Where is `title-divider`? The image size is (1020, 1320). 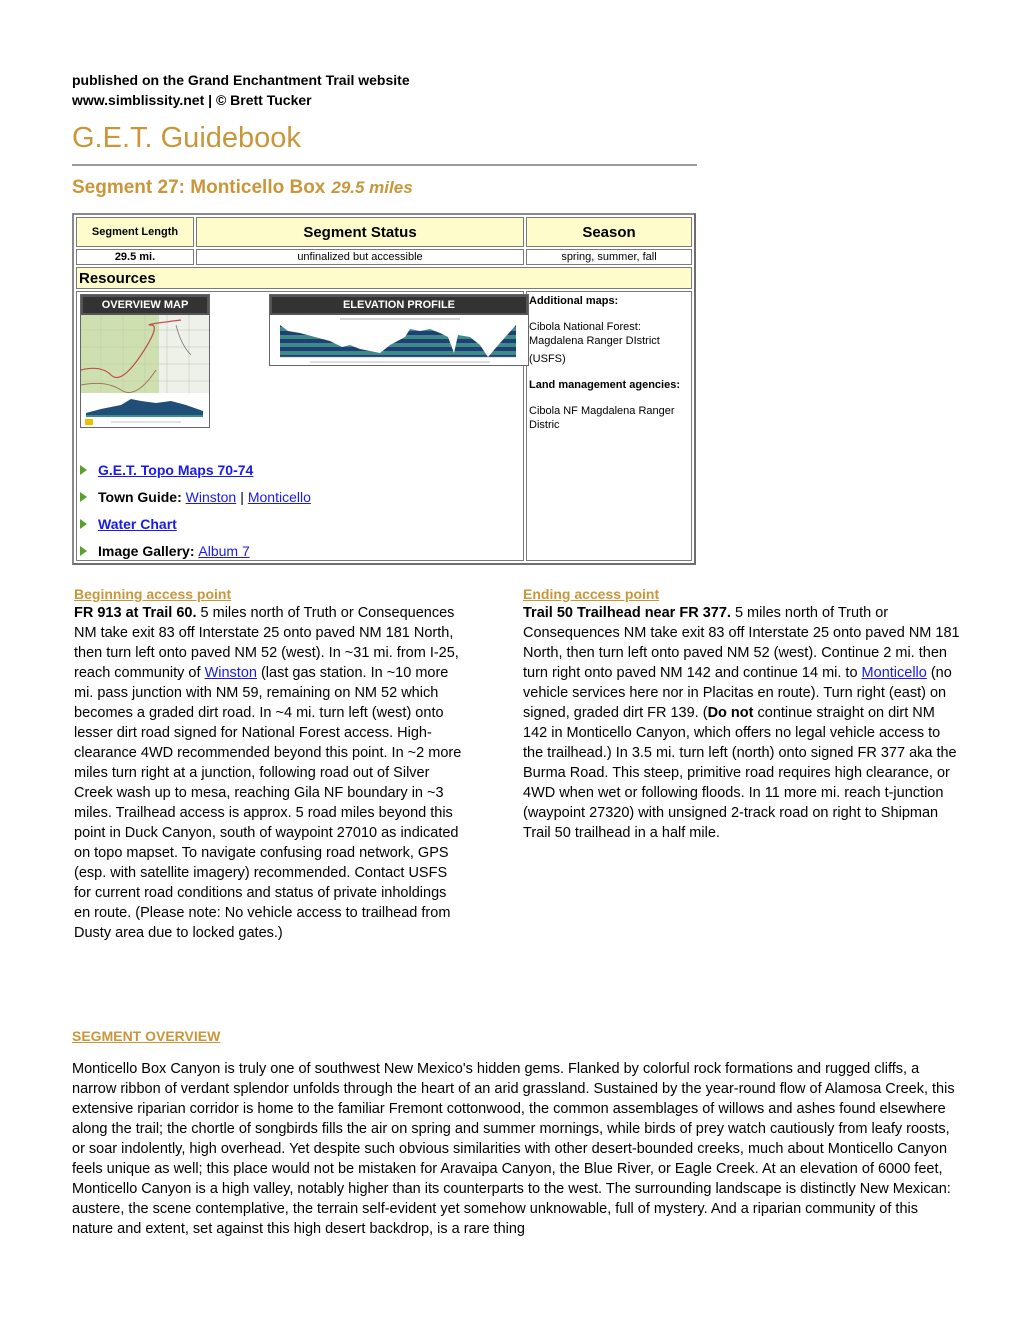 title-divider is located at coordinates (384, 165).